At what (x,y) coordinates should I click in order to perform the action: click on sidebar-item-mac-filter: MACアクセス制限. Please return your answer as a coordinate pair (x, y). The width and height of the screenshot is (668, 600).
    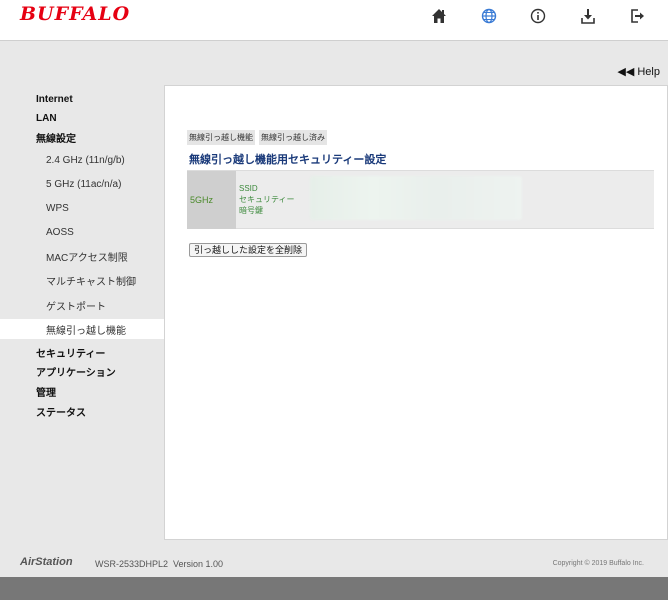
    Looking at the image, I should click on (82, 256).